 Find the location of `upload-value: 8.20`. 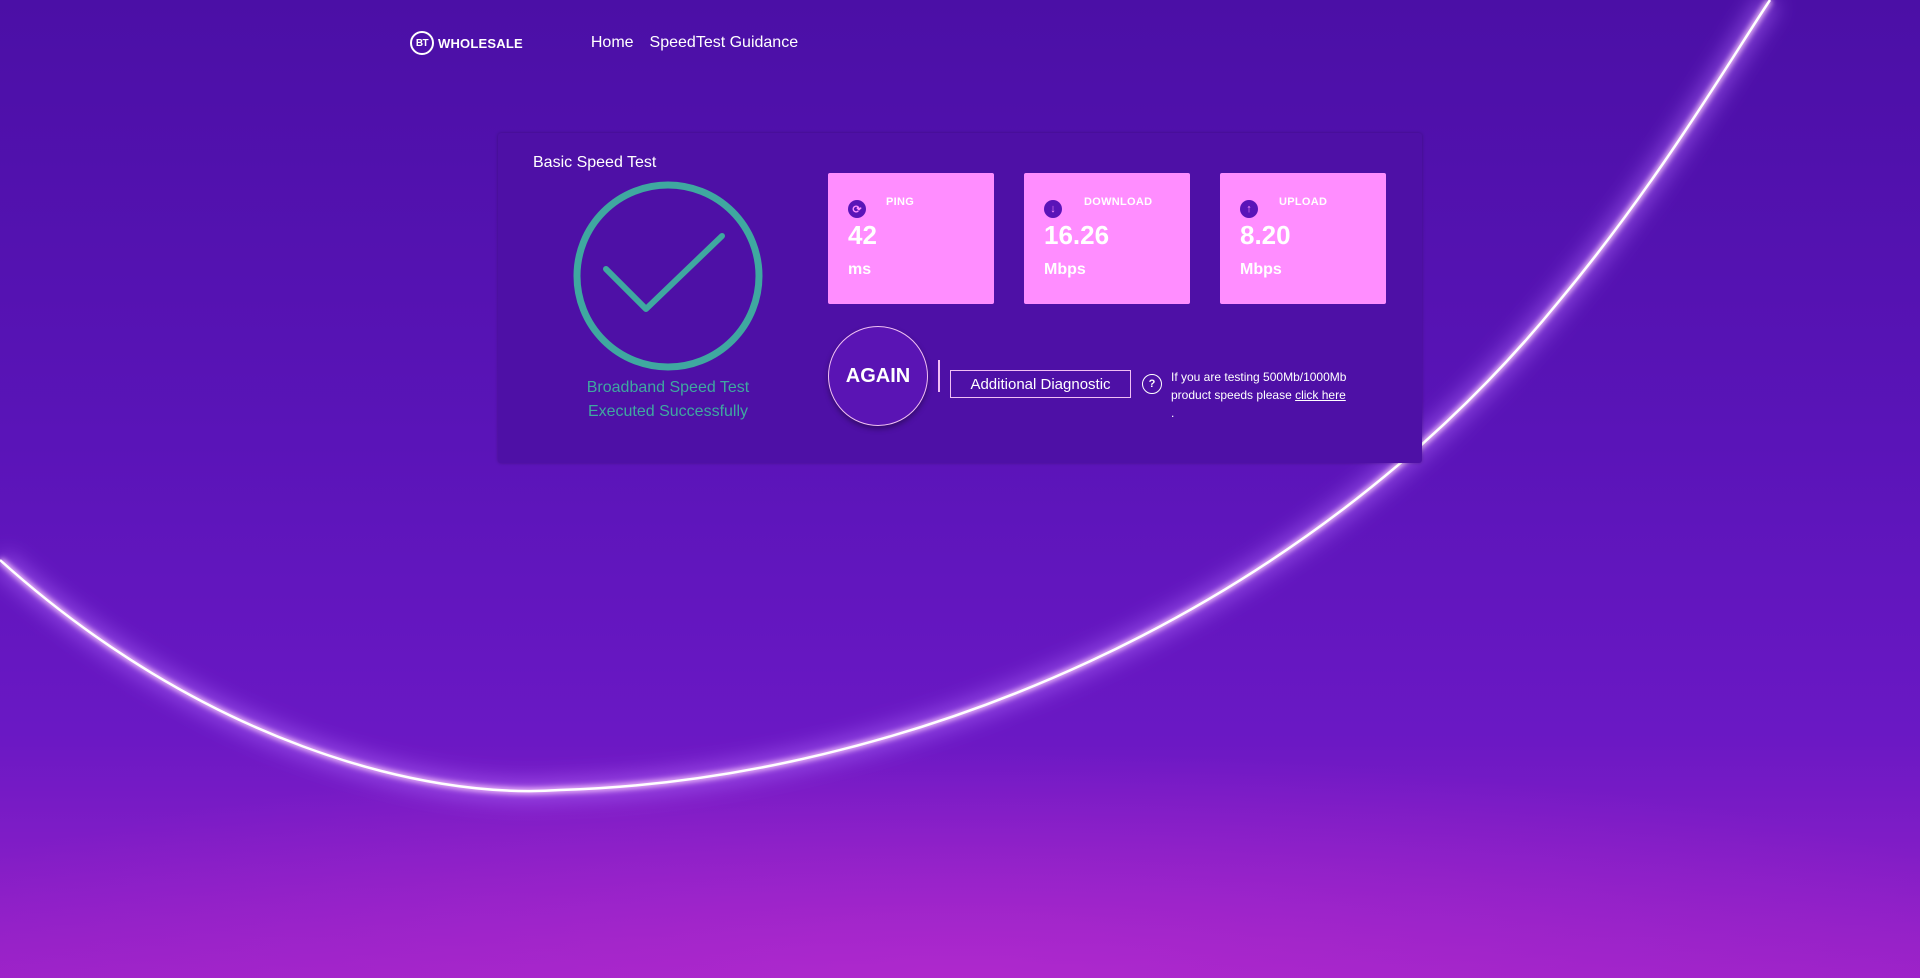

upload-value: 8.20 is located at coordinates (1265, 235).